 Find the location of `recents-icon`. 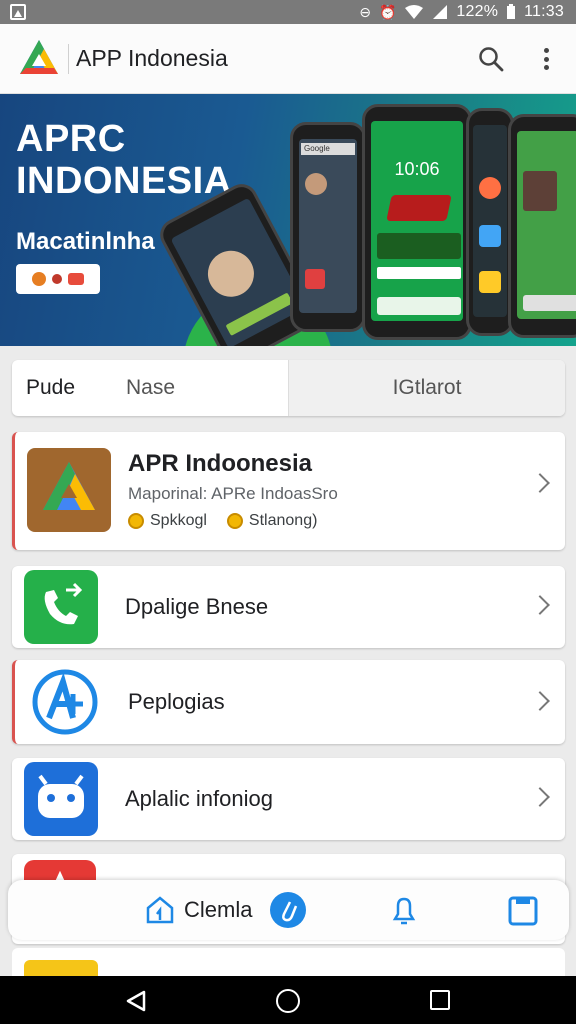

recents-icon is located at coordinates (440, 1000).